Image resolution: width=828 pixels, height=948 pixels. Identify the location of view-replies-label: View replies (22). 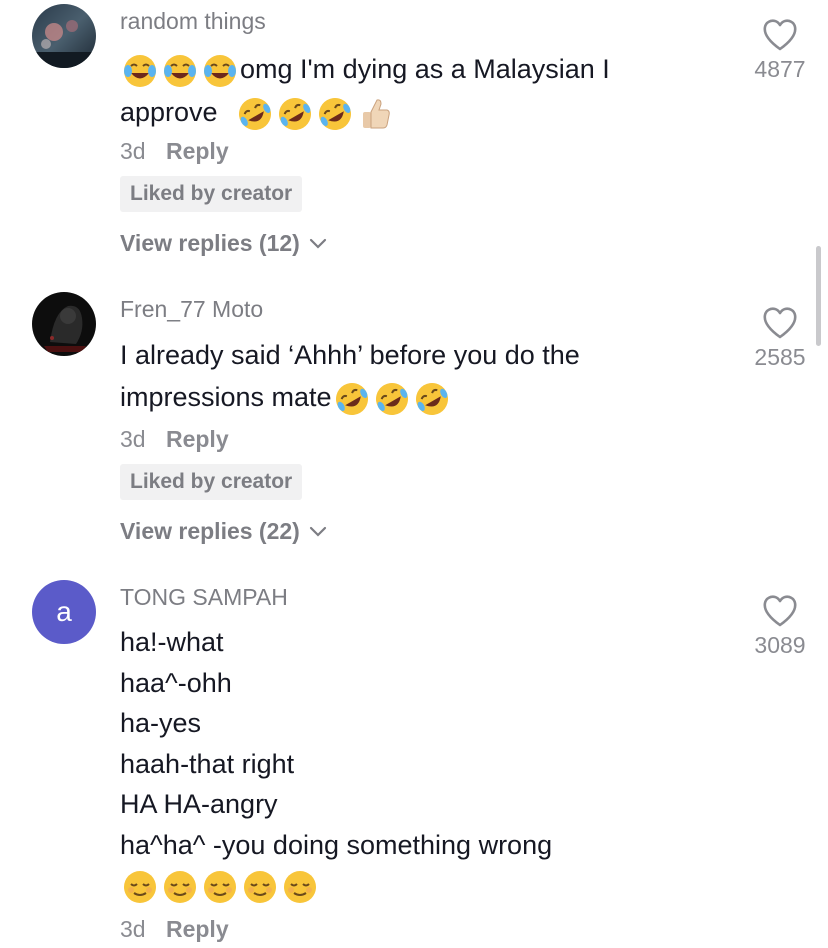
(210, 531).